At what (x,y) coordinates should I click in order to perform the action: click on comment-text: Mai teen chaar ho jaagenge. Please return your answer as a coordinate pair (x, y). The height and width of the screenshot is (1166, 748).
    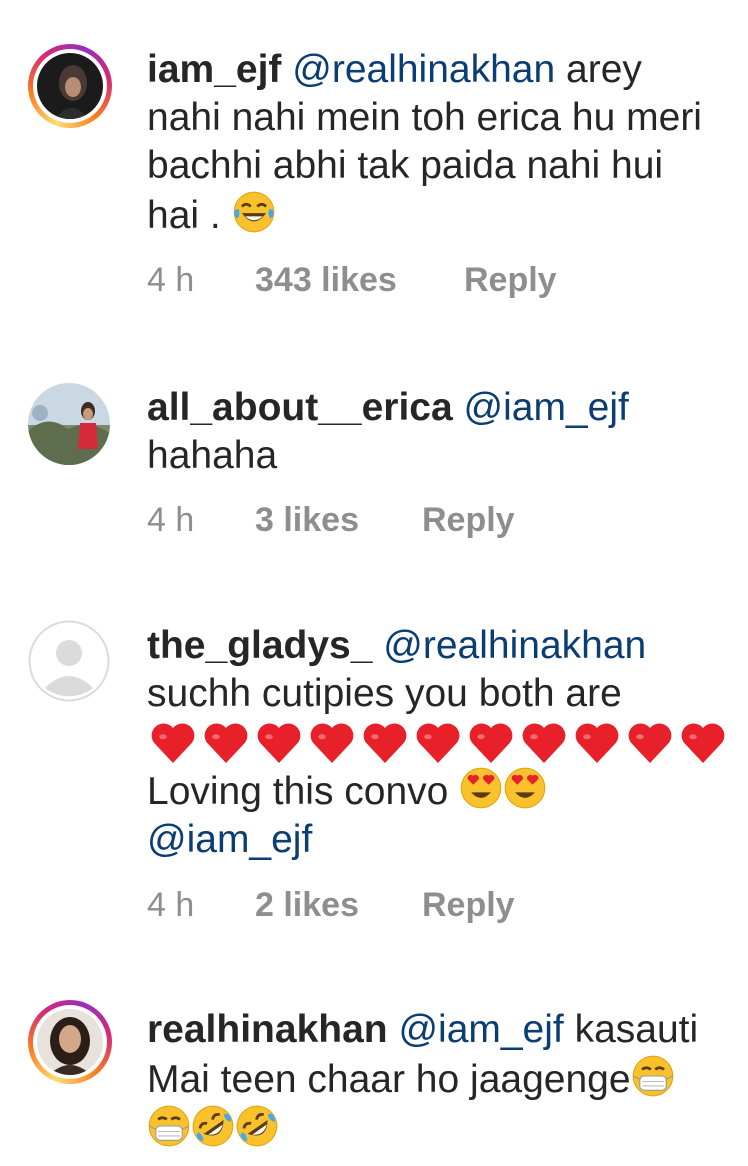
    Looking at the image, I should click on (389, 1079).